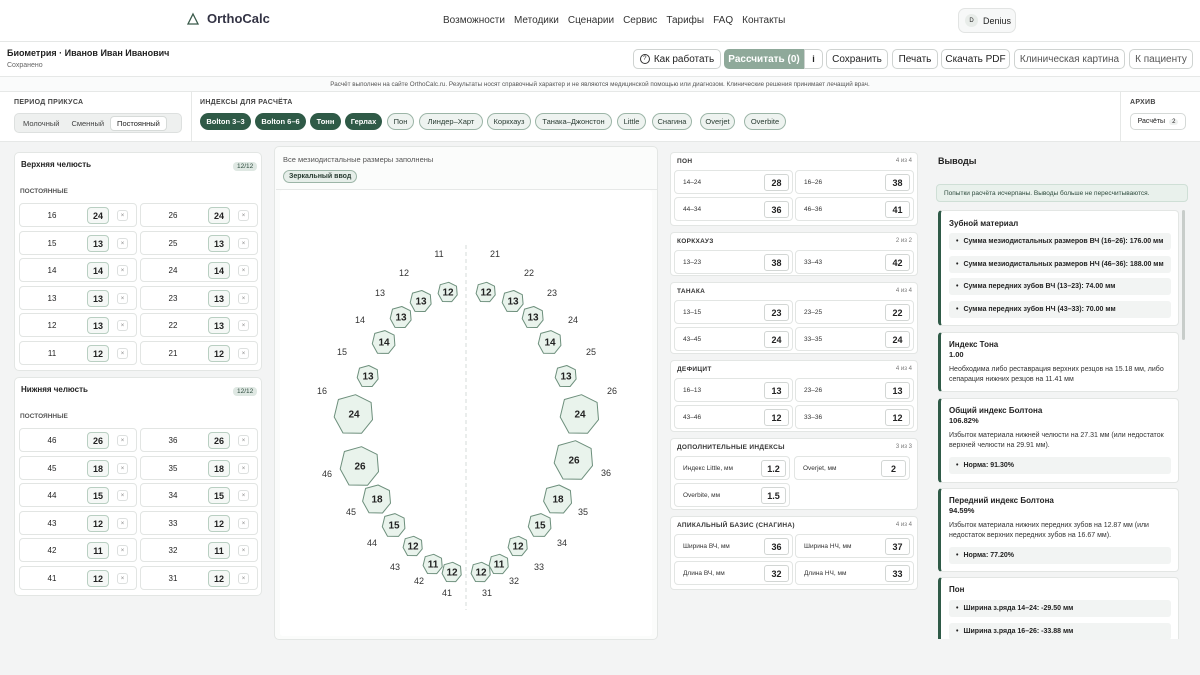 The width and height of the screenshot is (1200, 675). What do you see at coordinates (280, 121) in the screenshot?
I see `index-chip: Bolton 6–6` at bounding box center [280, 121].